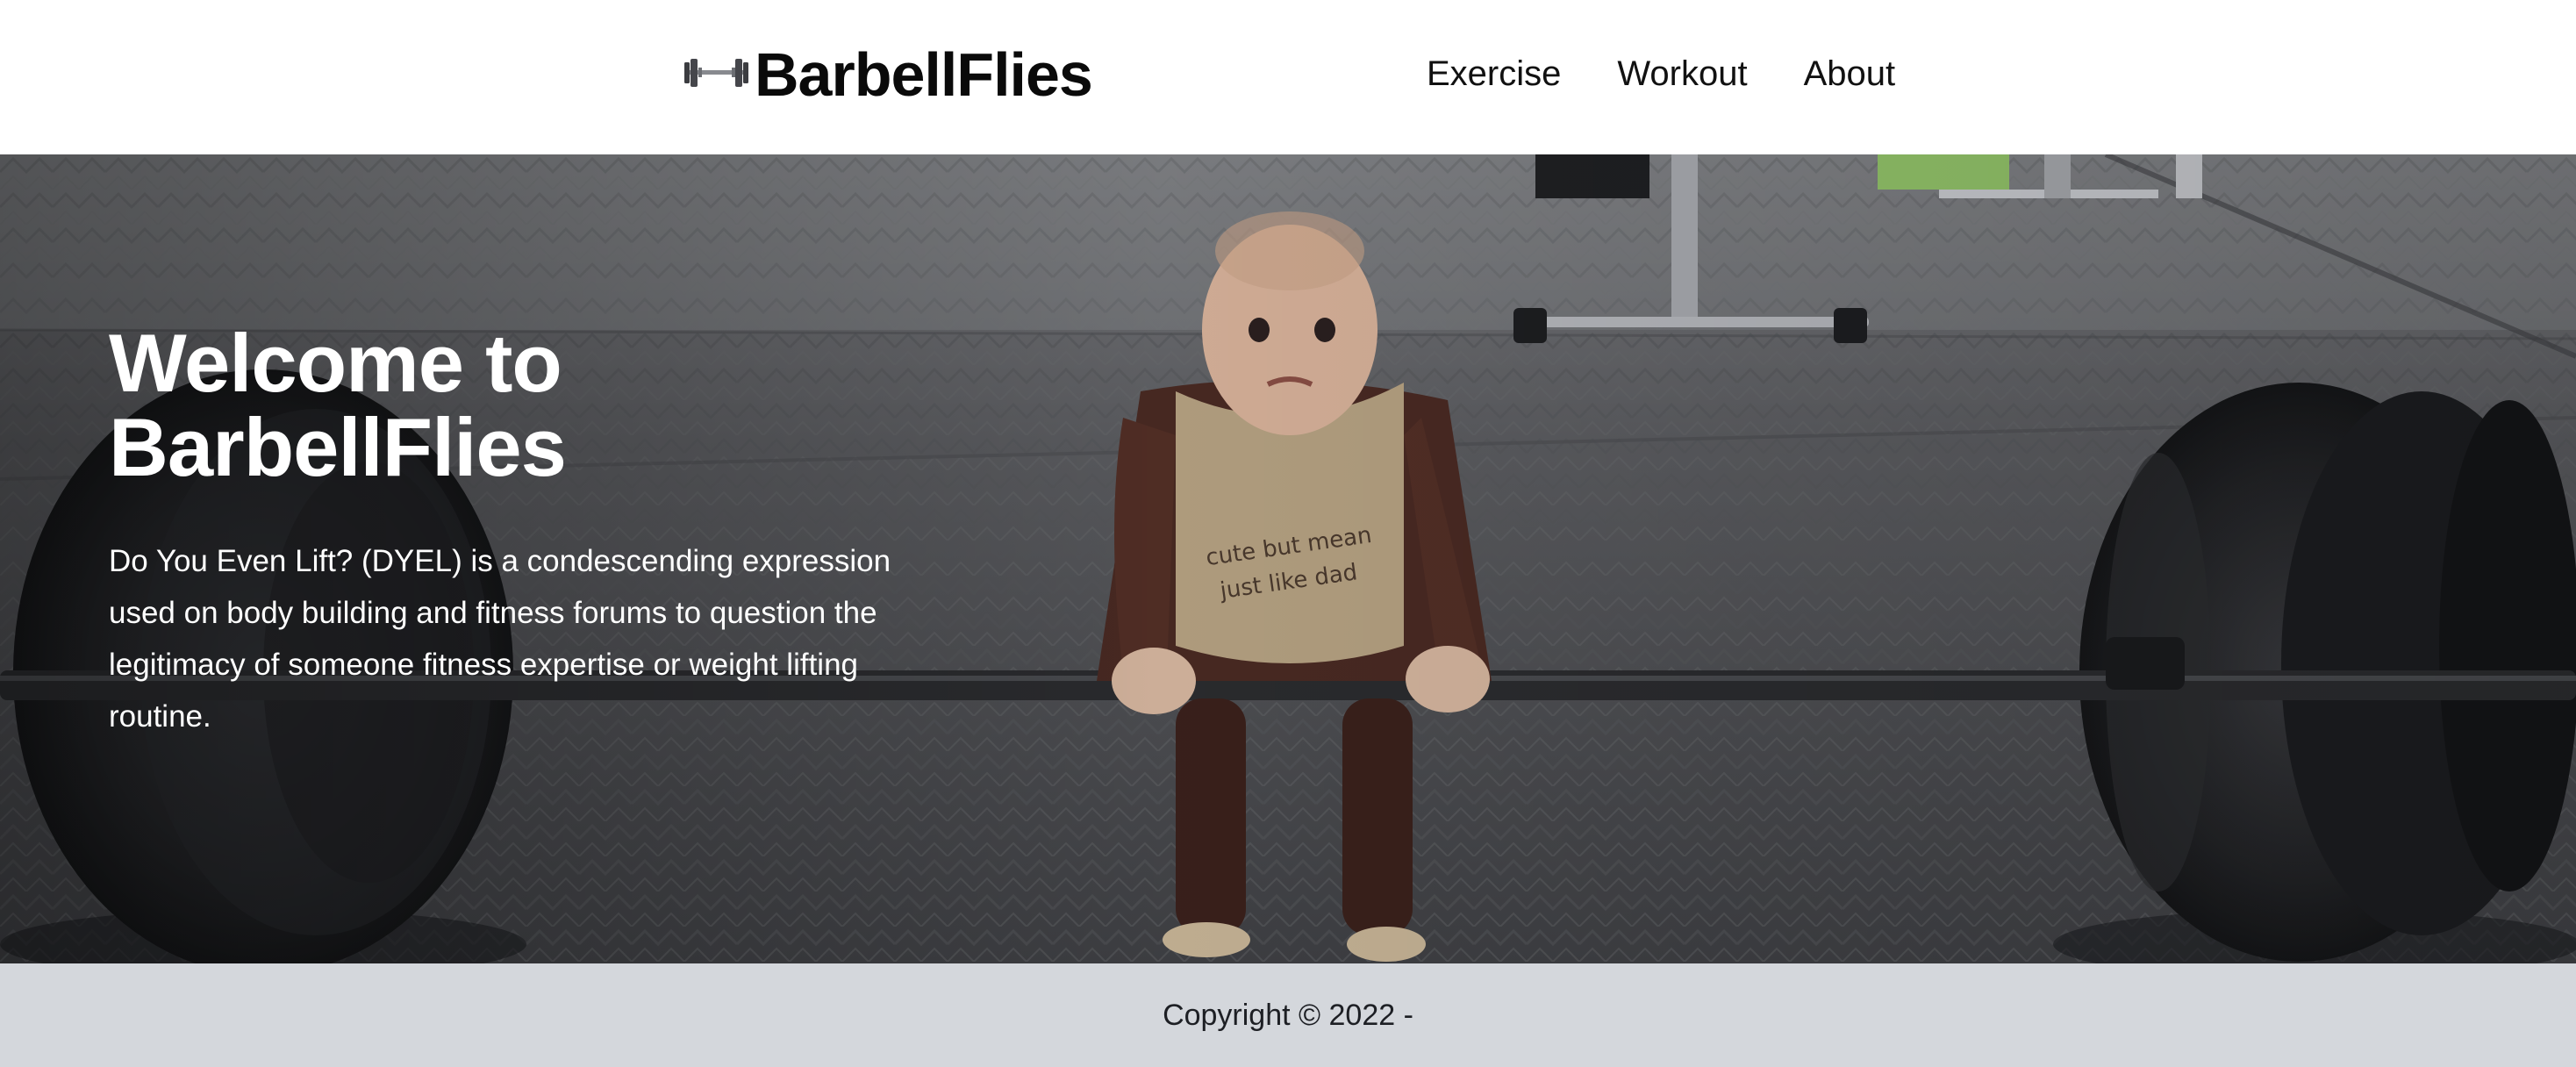  Describe the element at coordinates (1288, 77) in the screenshot. I see `site-header: BarbellFlies Exercise Workout About` at that location.